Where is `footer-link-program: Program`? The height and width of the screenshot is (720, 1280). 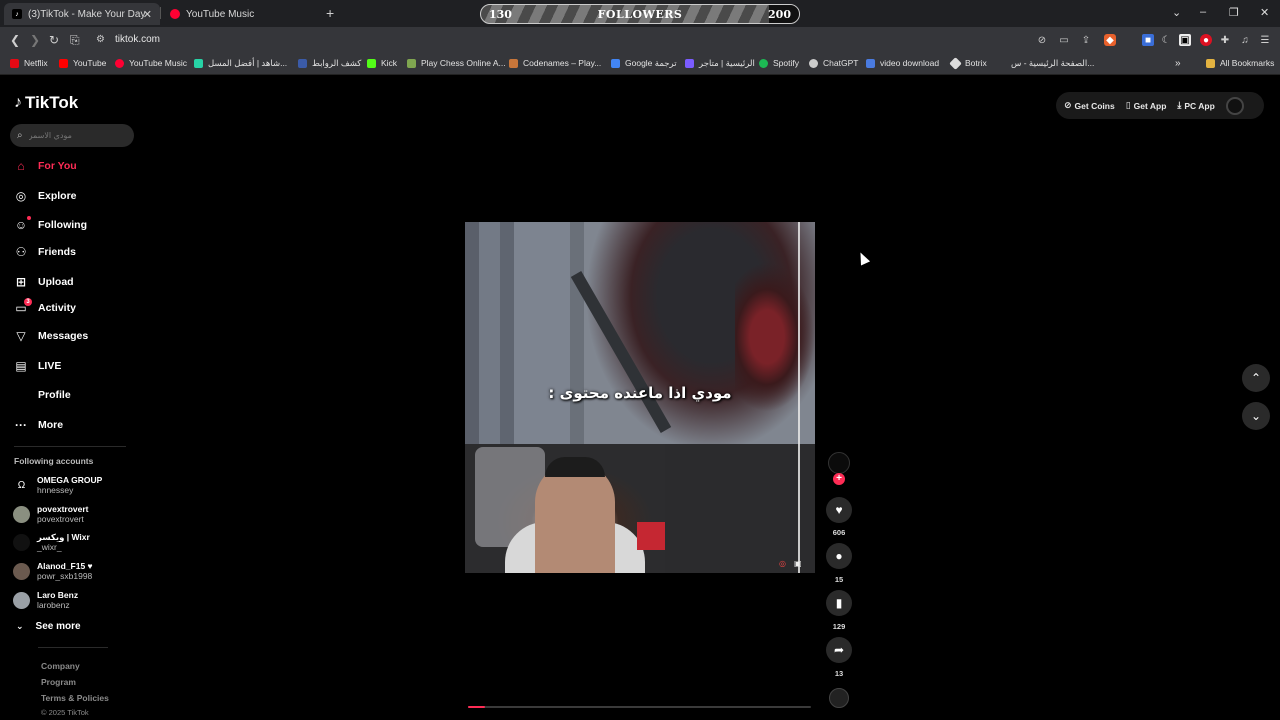 footer-link-program: Program is located at coordinates (58, 682).